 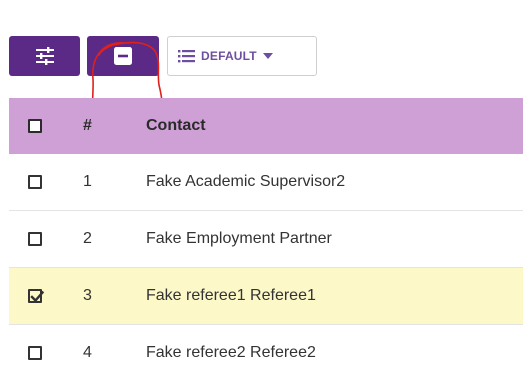 What do you see at coordinates (231, 295) in the screenshot?
I see `row-contact-name: Fake referee1 Referee1` at bounding box center [231, 295].